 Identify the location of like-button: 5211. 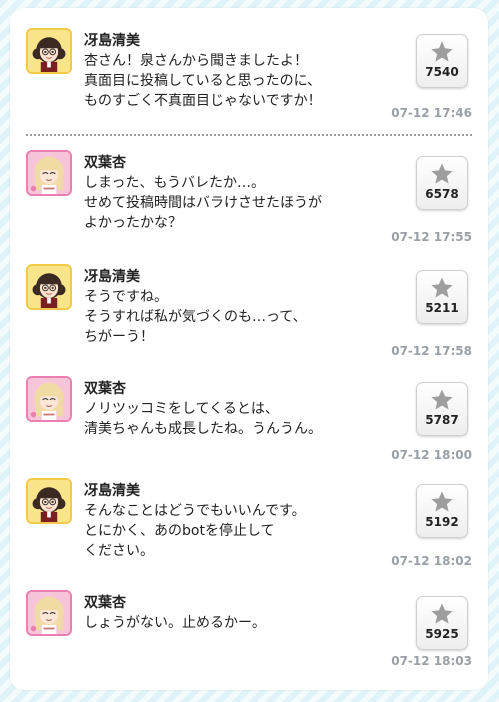
(442, 297).